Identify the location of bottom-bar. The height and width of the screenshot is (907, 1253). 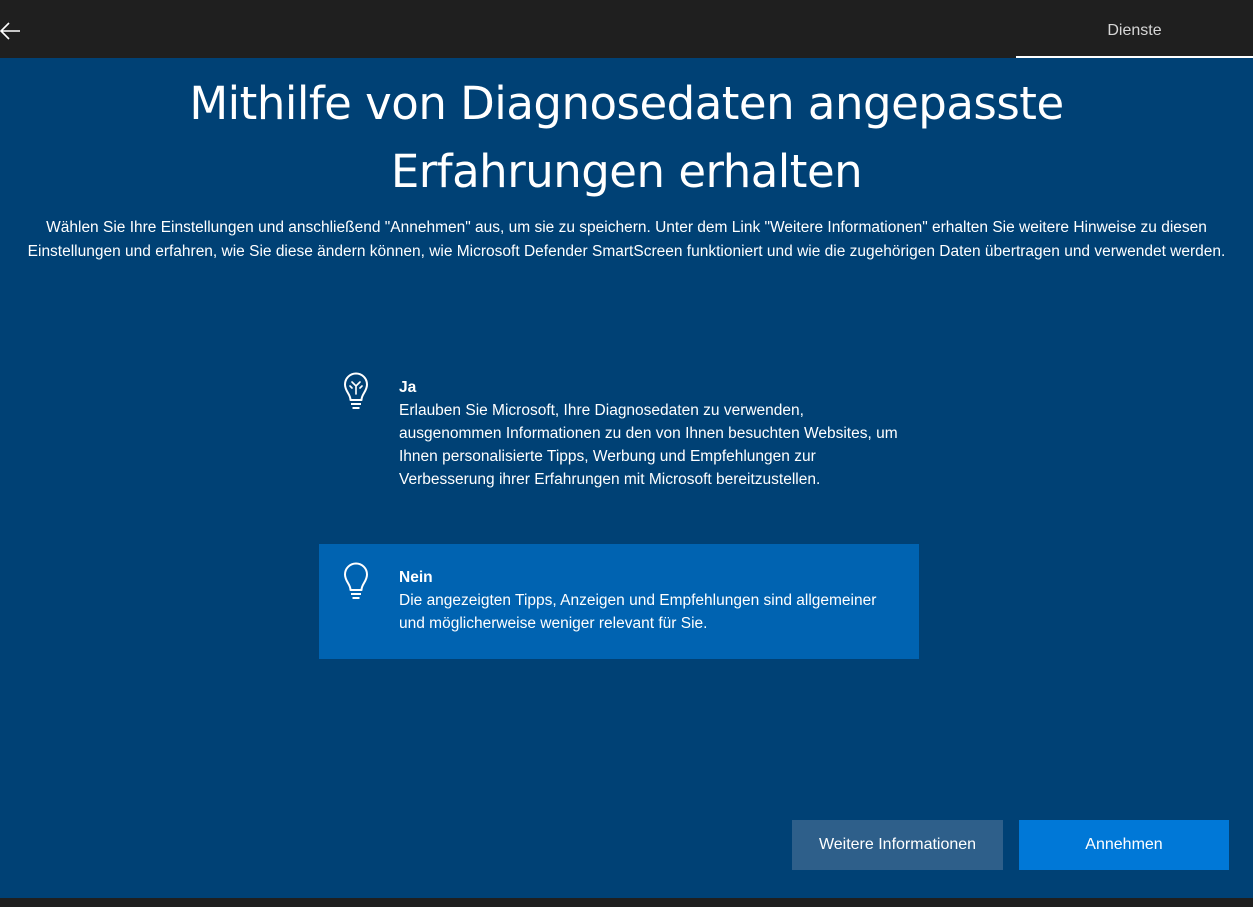
(626, 902).